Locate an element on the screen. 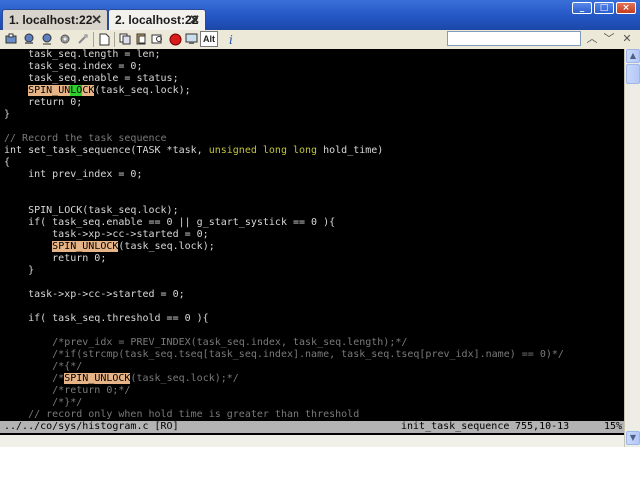  code-line: if( task_seq.threshold == 0 ){ is located at coordinates (106, 319).